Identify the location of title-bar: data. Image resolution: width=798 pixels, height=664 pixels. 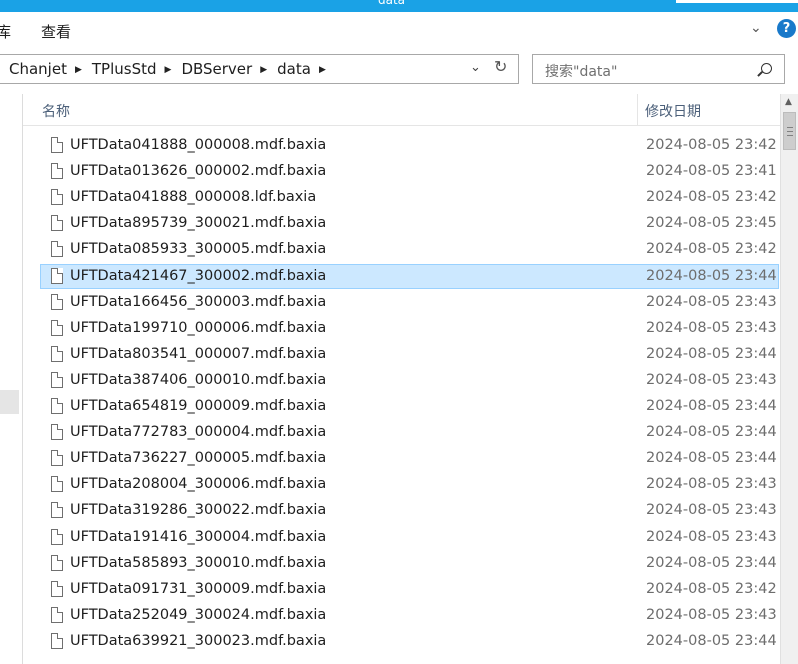
(399, 6).